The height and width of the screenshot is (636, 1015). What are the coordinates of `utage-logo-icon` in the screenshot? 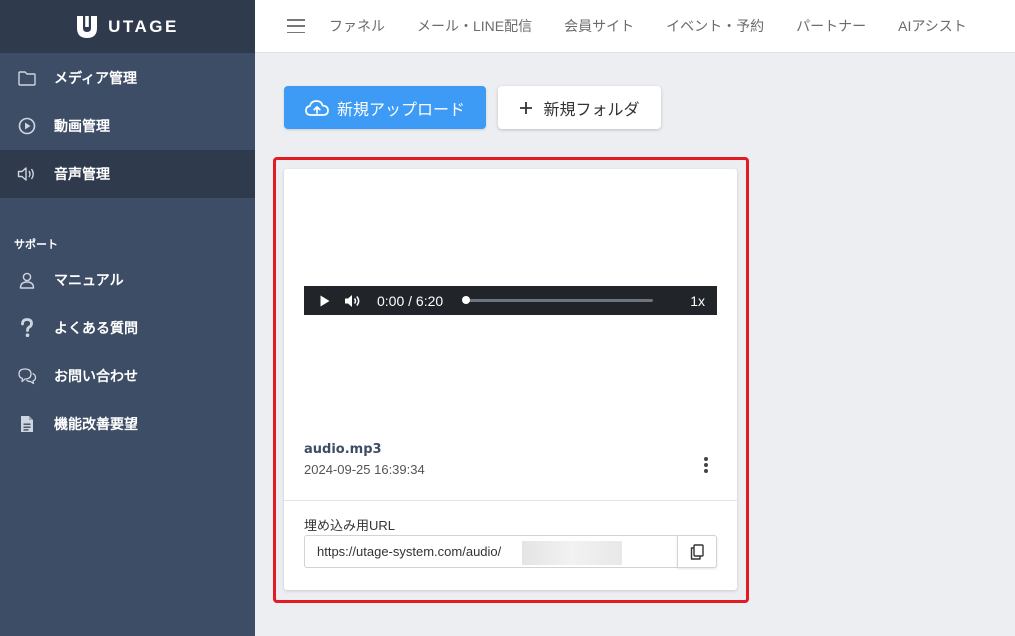 It's located at (87, 26).